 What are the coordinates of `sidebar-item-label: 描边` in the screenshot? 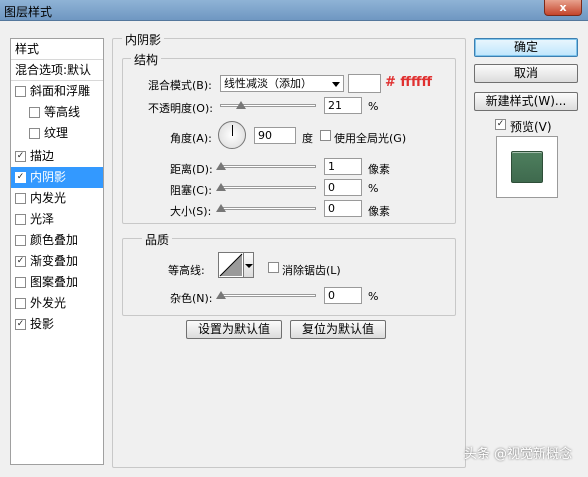 It's located at (42, 156).